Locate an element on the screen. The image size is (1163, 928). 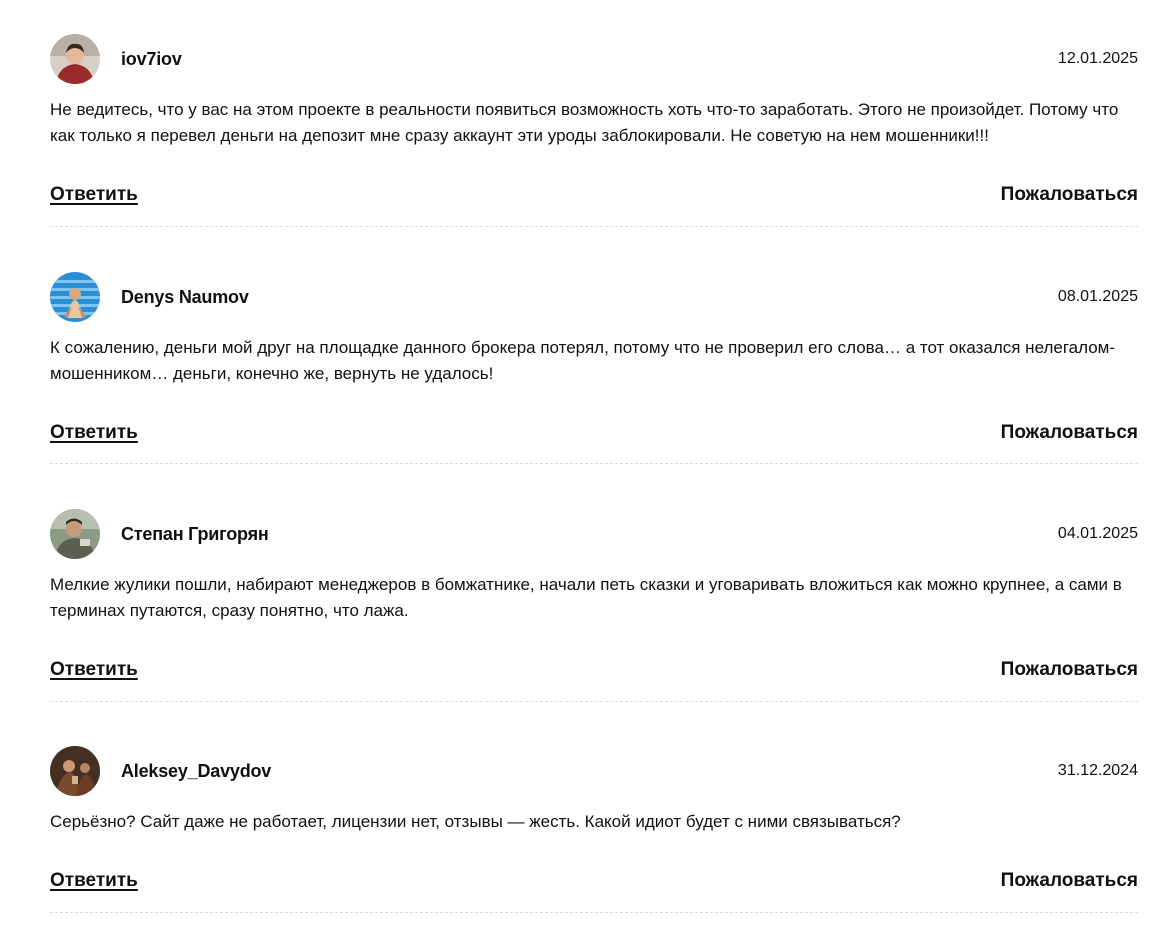
comment-date: 31.12.2024 is located at coordinates (1097, 770).